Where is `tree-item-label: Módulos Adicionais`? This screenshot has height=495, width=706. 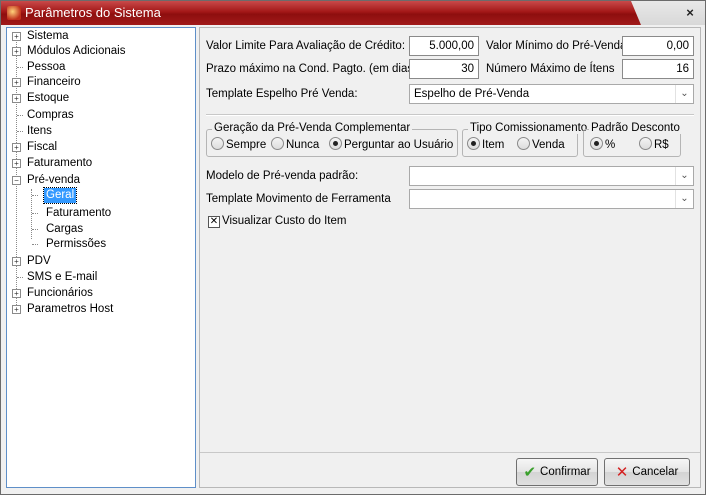
tree-item-label: Módulos Adicionais is located at coordinates (76, 51).